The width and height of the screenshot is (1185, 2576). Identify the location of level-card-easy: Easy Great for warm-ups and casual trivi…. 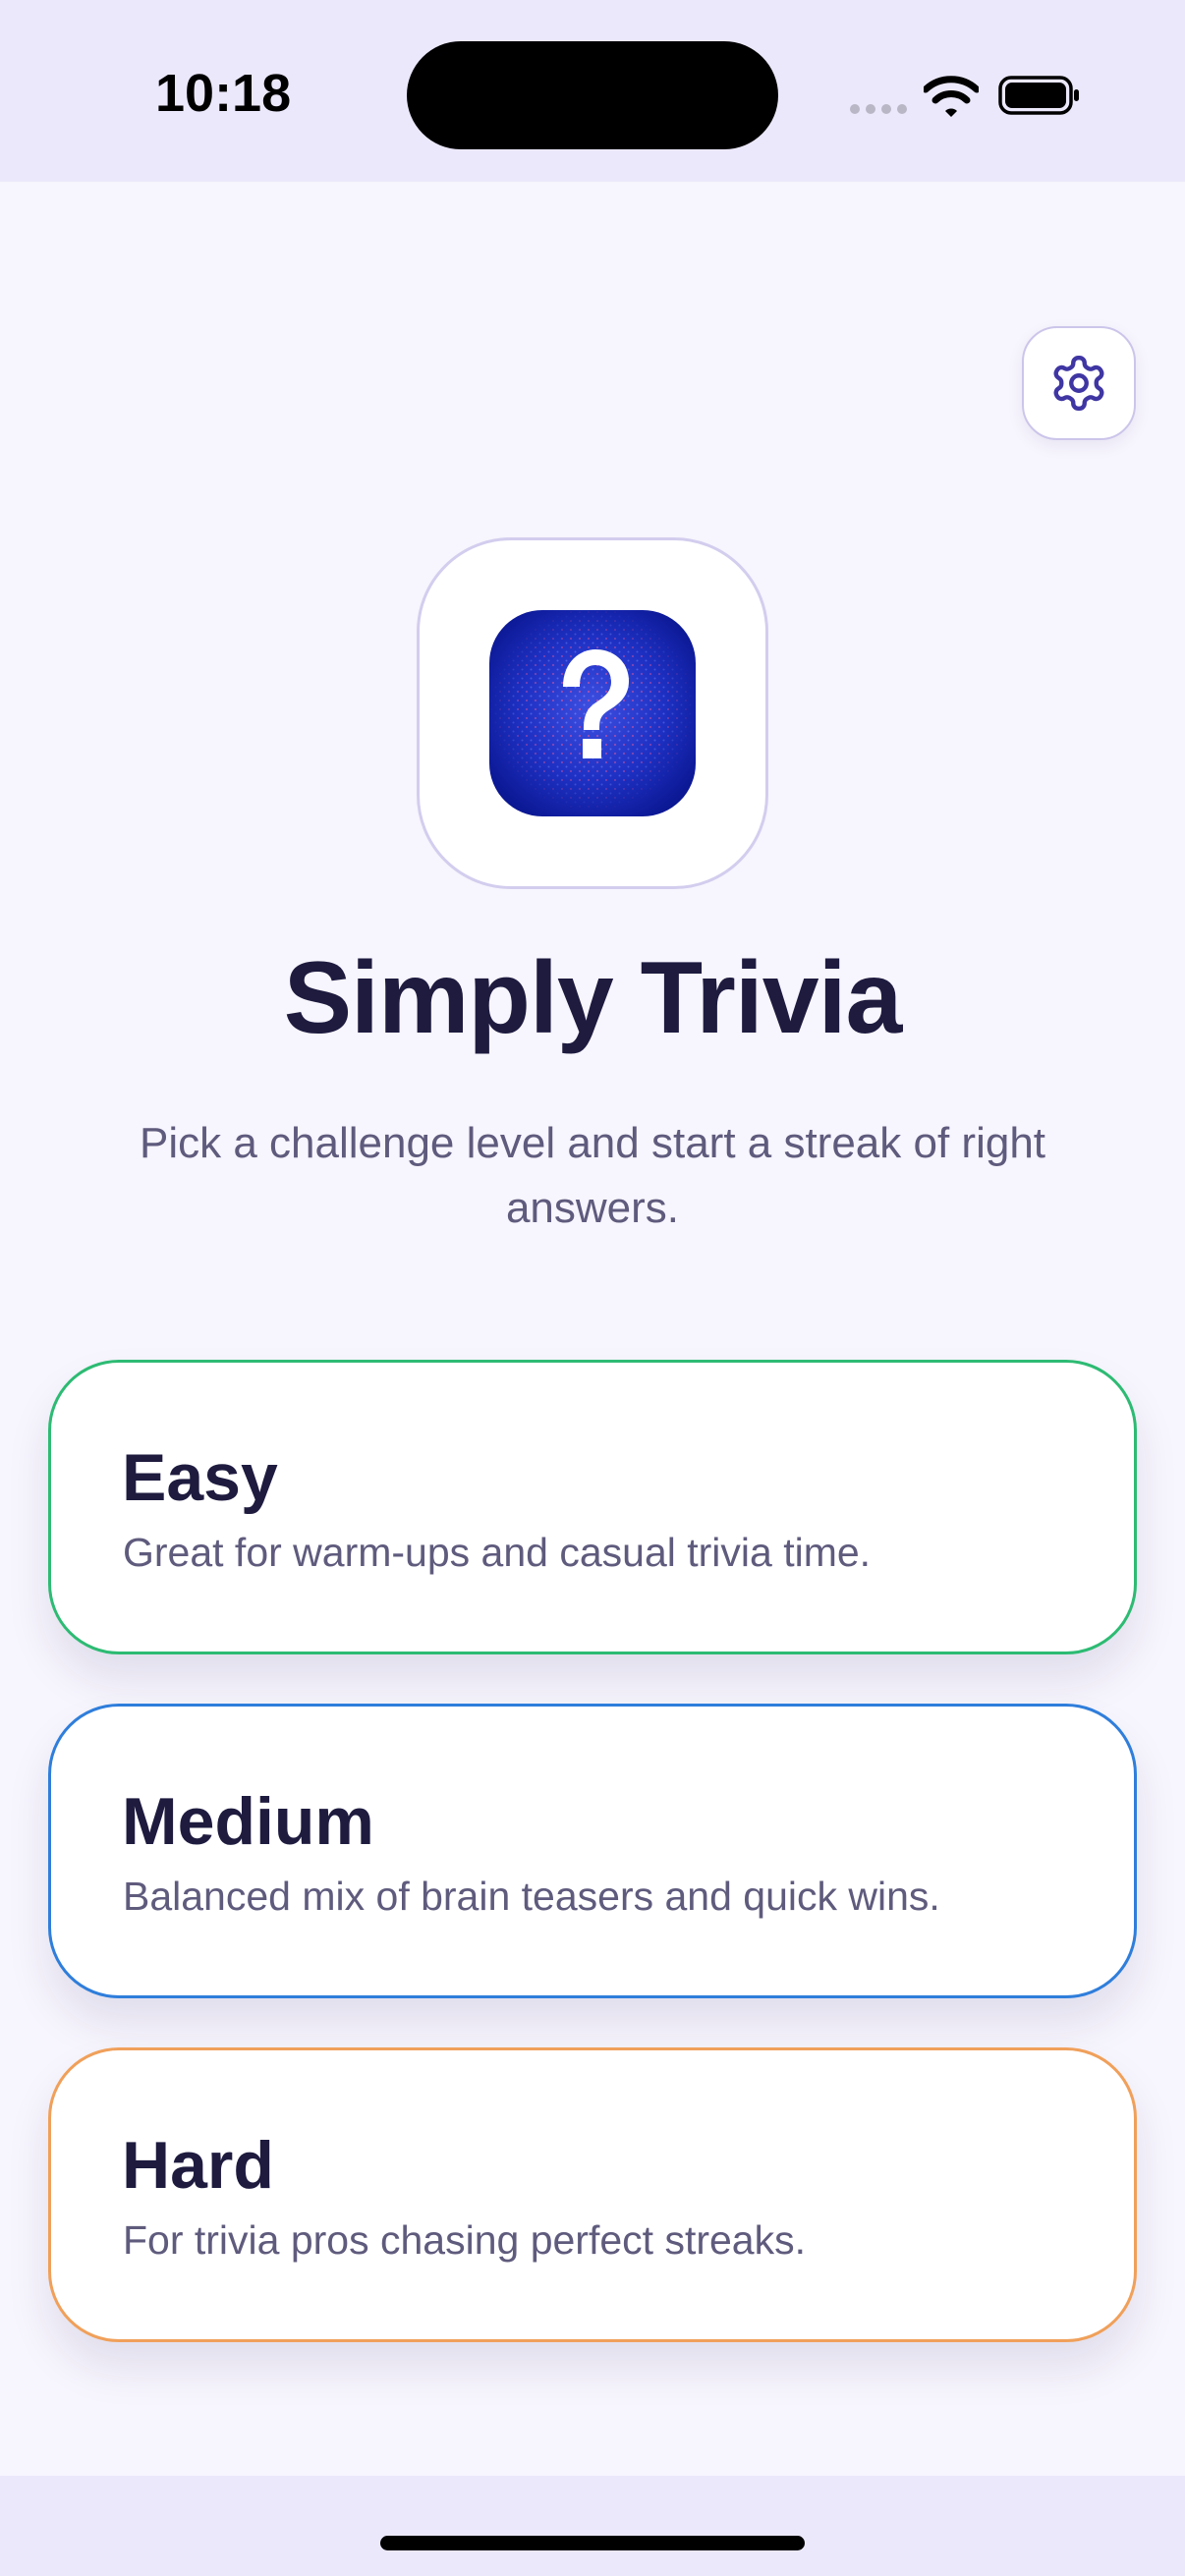
(592, 1507).